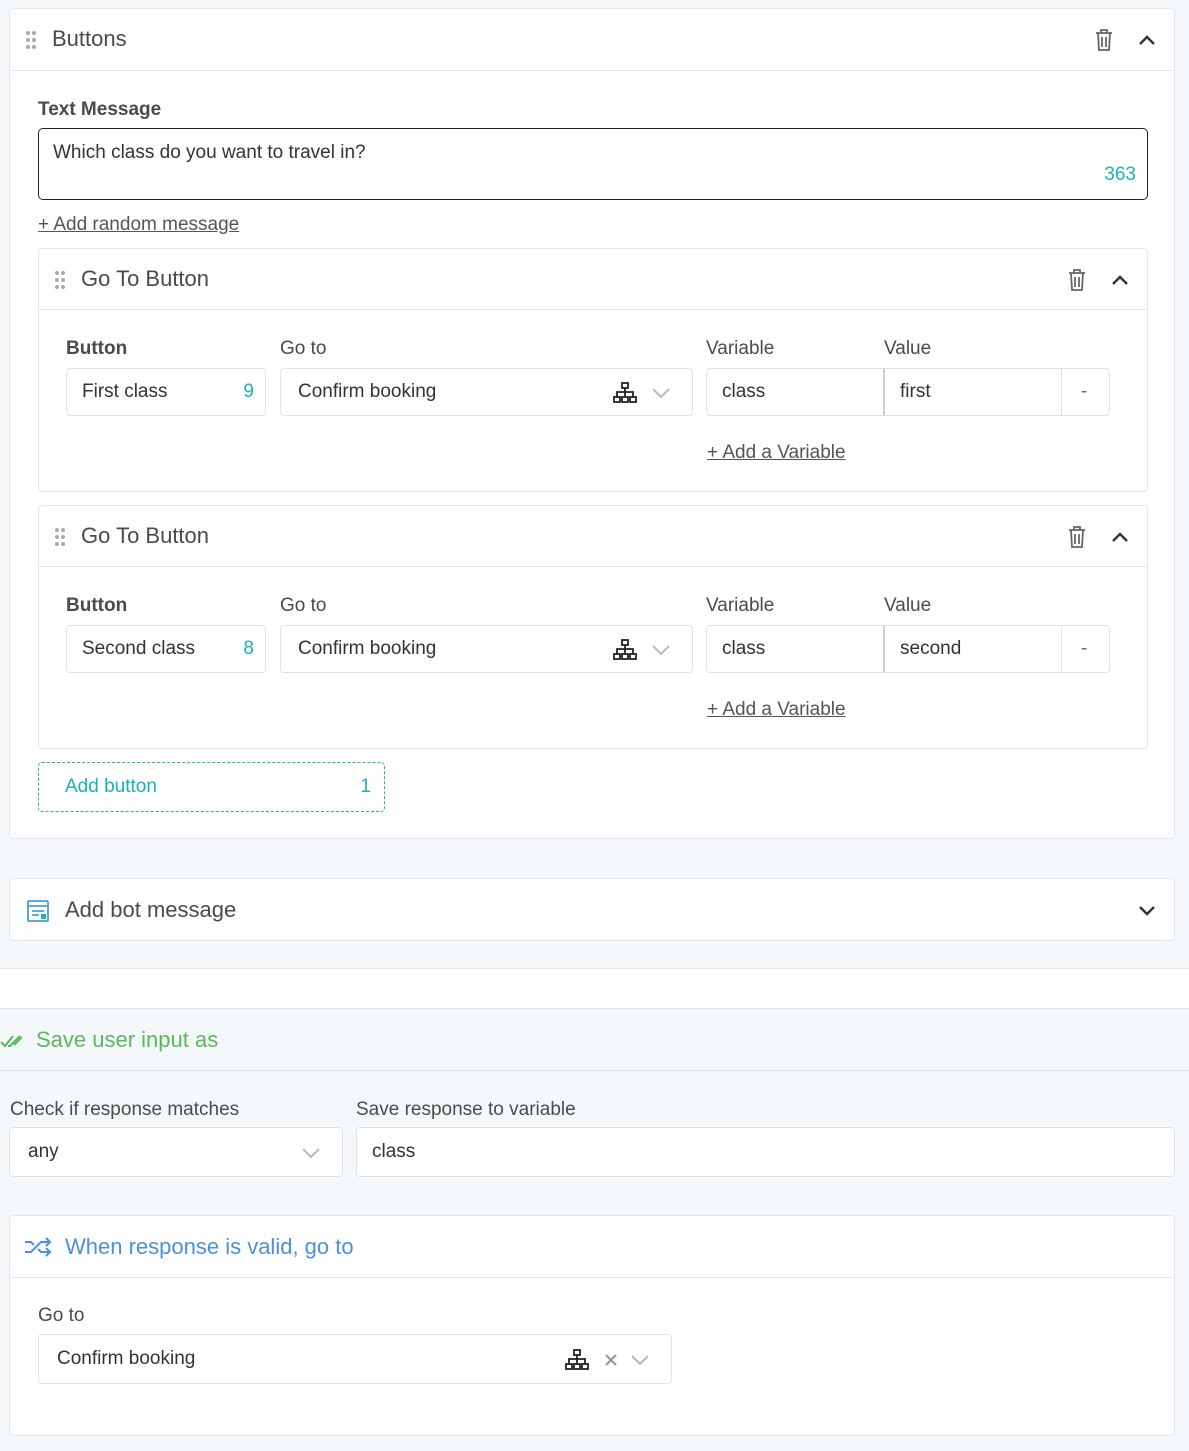 The height and width of the screenshot is (1451, 1189). Describe the element at coordinates (355, 1359) in the screenshot. I see `valid-goto-select: Confirm booking` at that location.